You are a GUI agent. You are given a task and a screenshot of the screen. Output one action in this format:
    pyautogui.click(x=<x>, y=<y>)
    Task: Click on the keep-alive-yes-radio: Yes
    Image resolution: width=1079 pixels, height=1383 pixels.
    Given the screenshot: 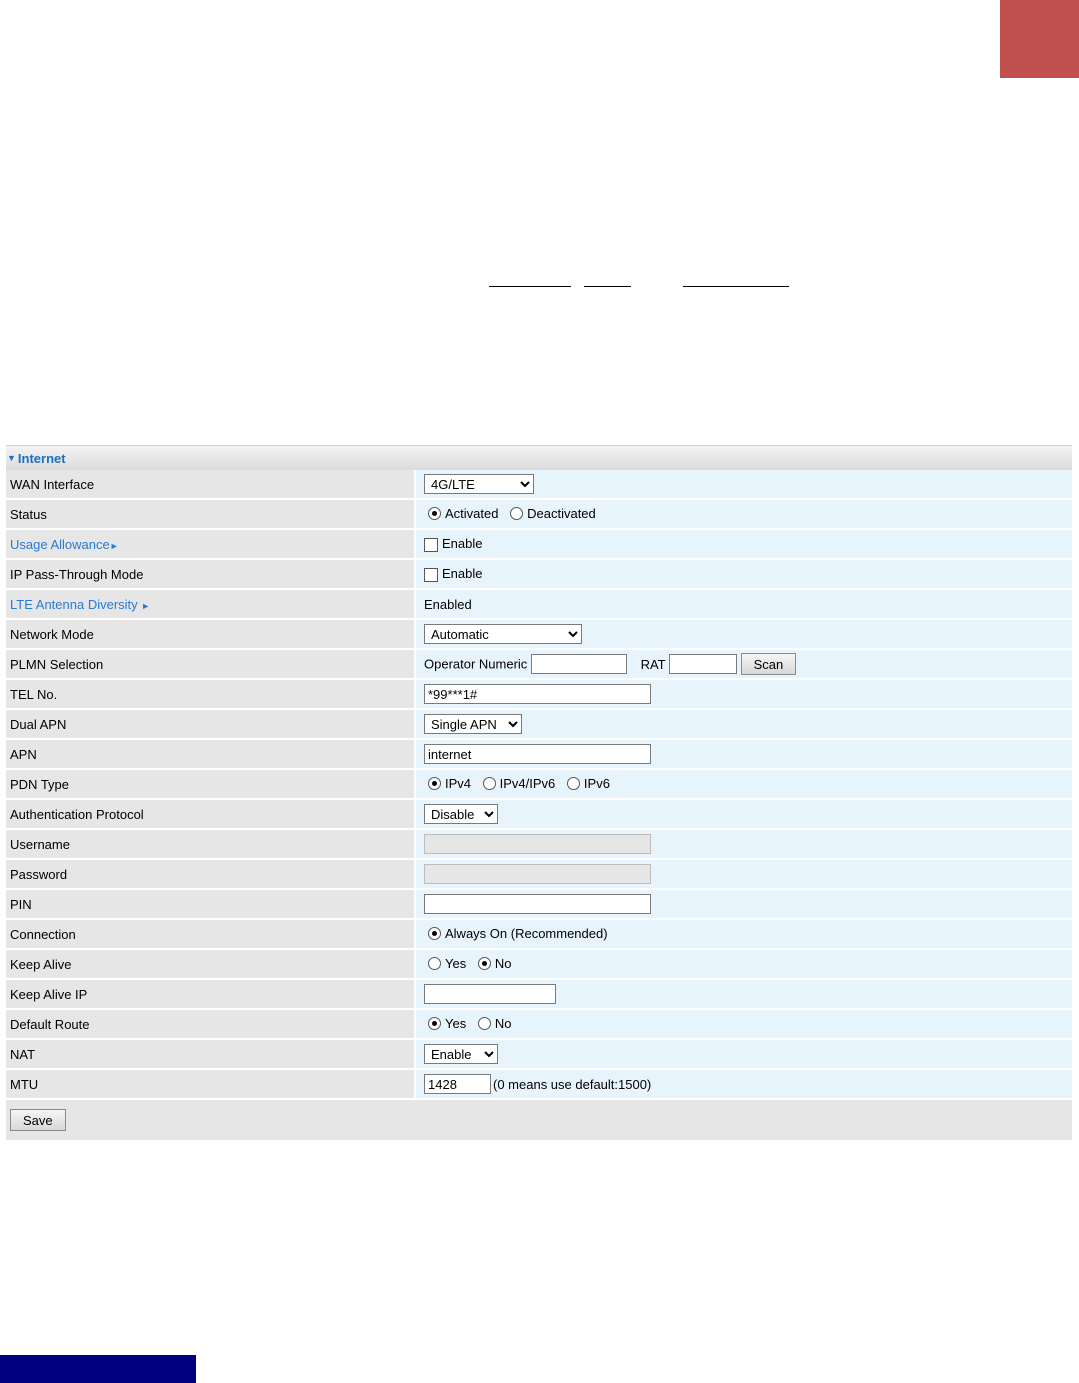 What is the action you would take?
    pyautogui.click(x=447, y=963)
    